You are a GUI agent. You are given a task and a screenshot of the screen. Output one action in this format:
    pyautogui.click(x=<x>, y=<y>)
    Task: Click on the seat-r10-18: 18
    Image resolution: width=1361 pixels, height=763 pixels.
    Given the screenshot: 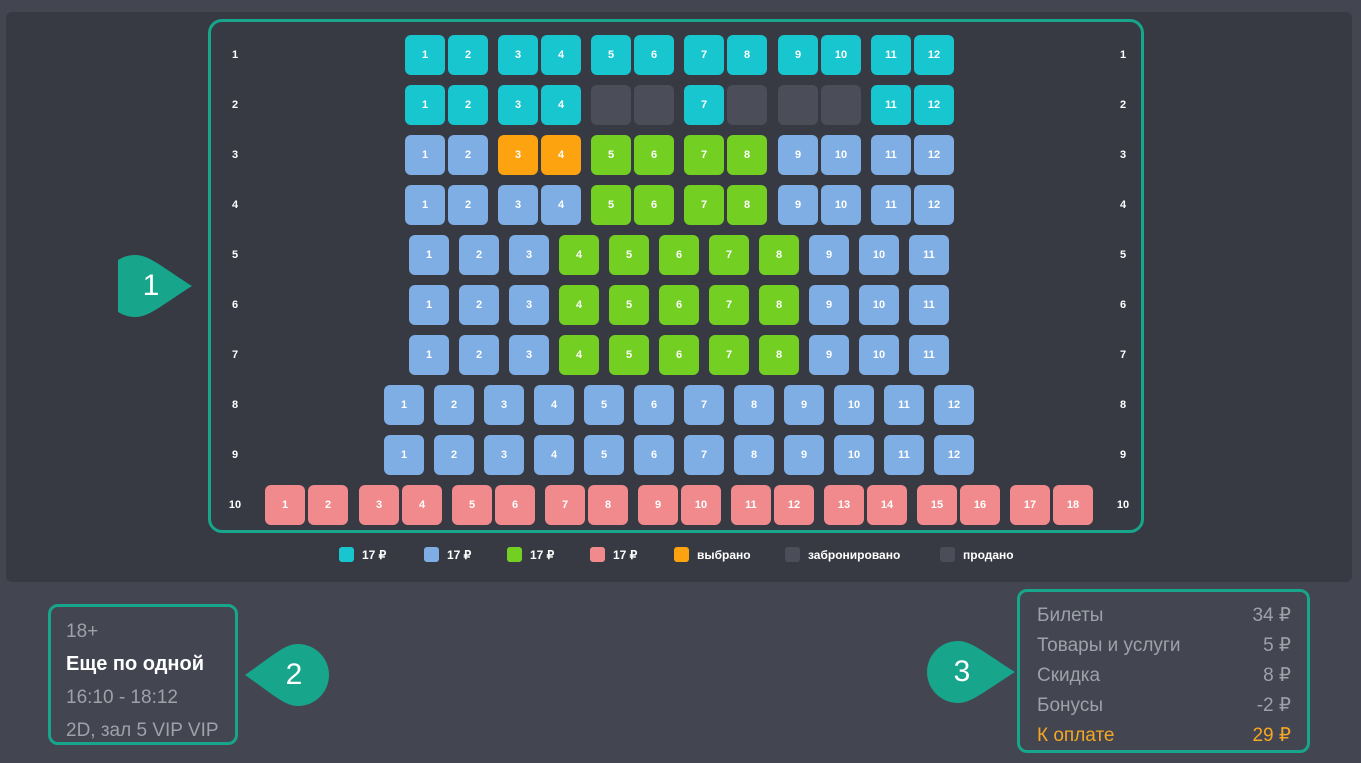 What is the action you would take?
    pyautogui.click(x=1073, y=505)
    